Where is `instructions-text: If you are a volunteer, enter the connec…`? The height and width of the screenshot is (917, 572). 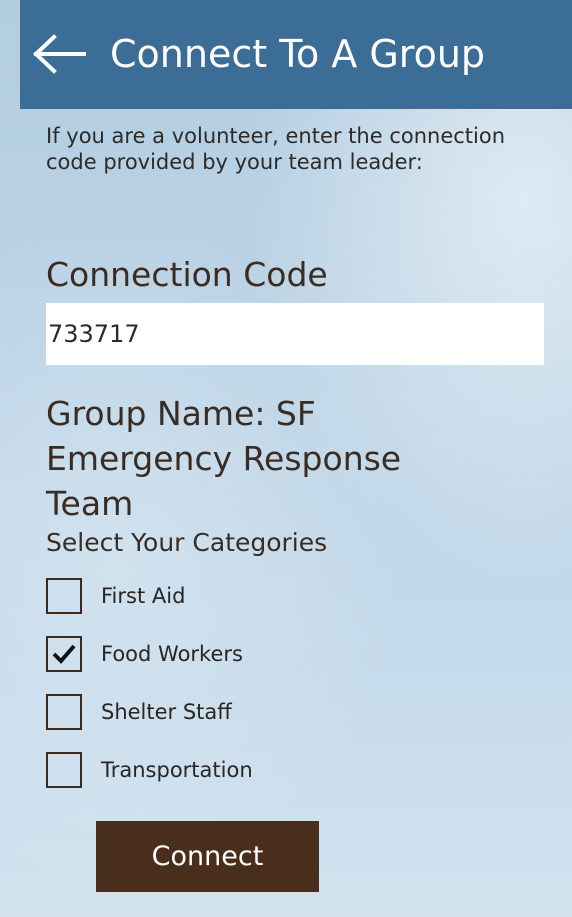 instructions-text: If you are a volunteer, enter the connec… is located at coordinates (276, 149).